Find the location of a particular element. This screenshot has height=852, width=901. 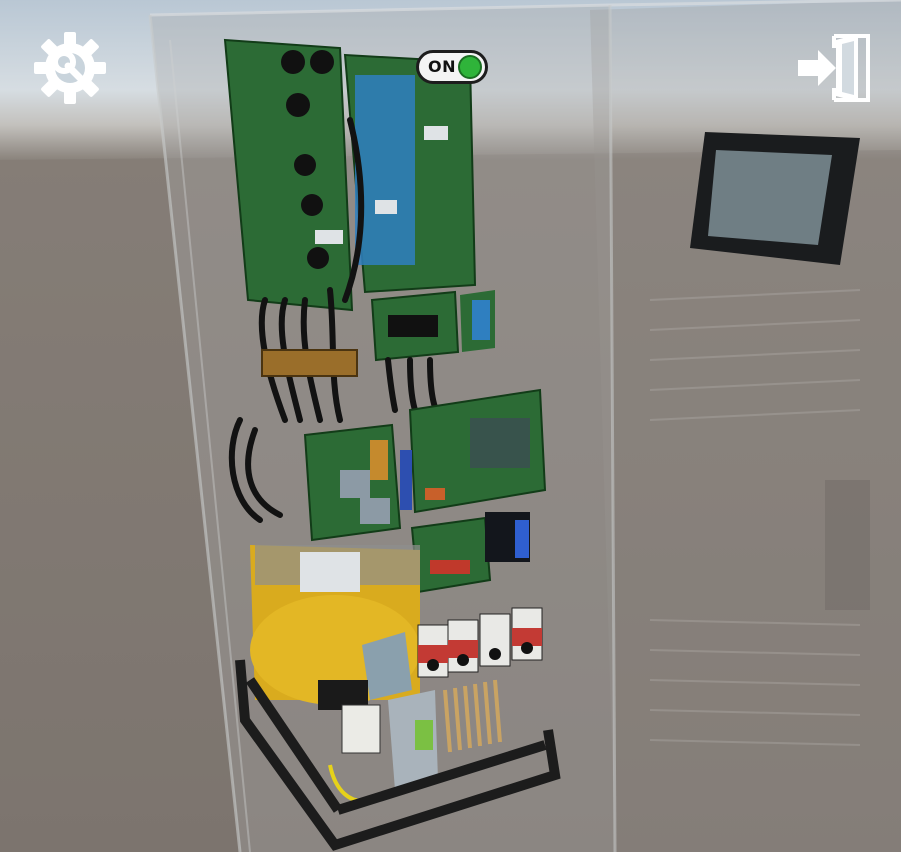

exit-button is located at coordinates (834, 68).